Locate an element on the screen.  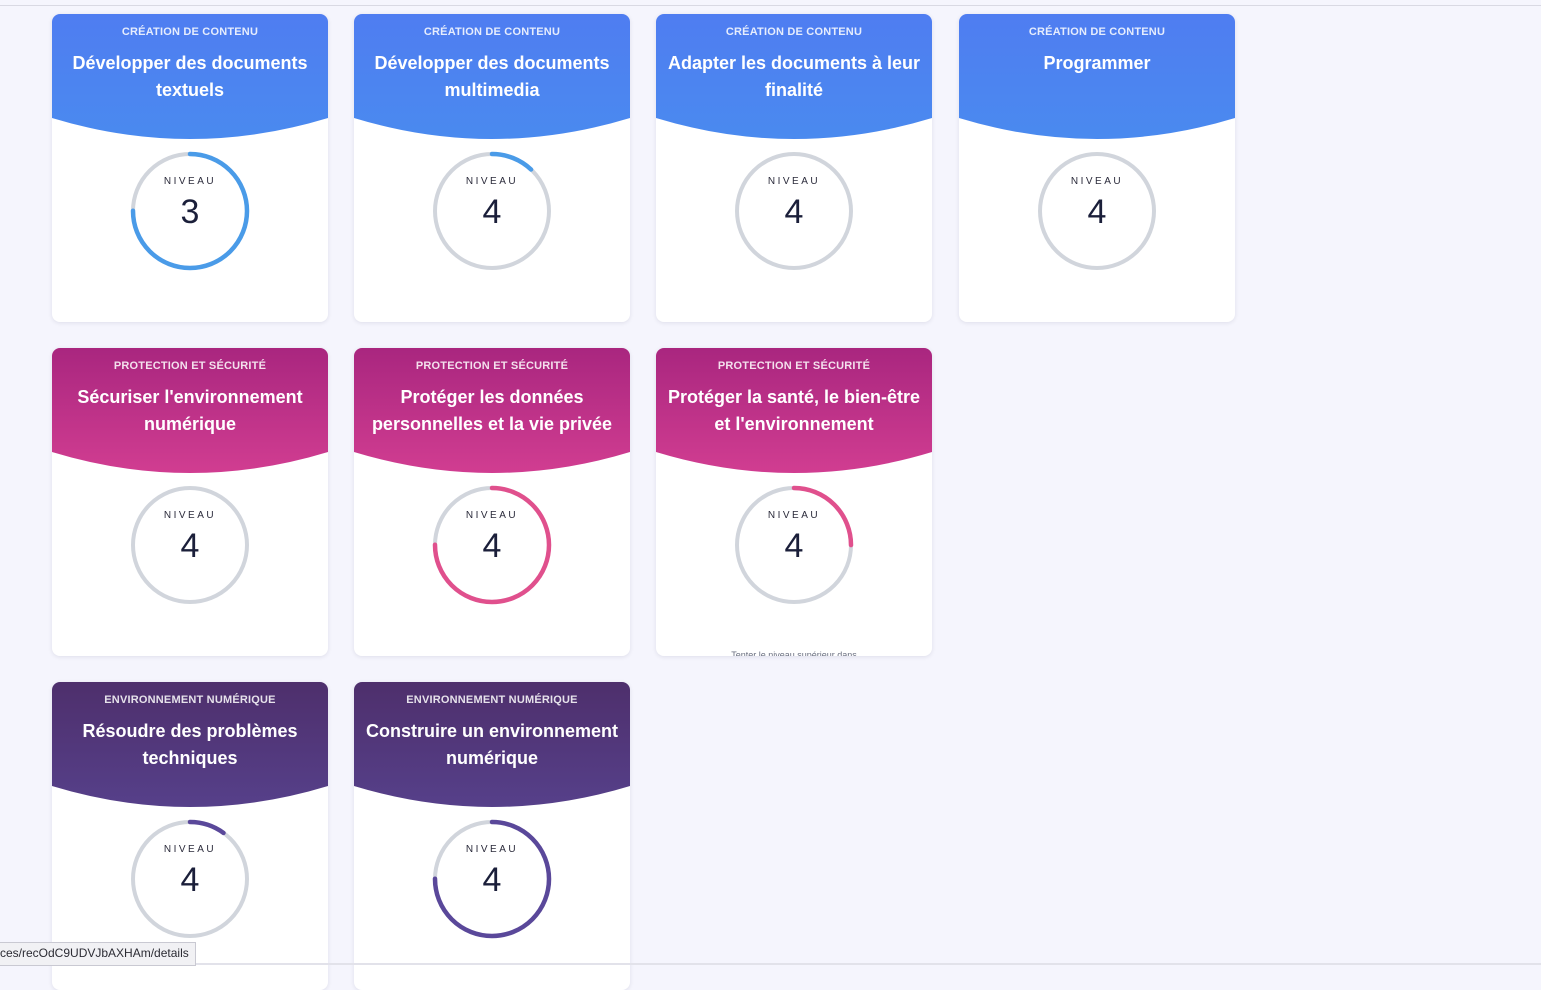
card-title: Développer des documents multimedia is located at coordinates (492, 76).